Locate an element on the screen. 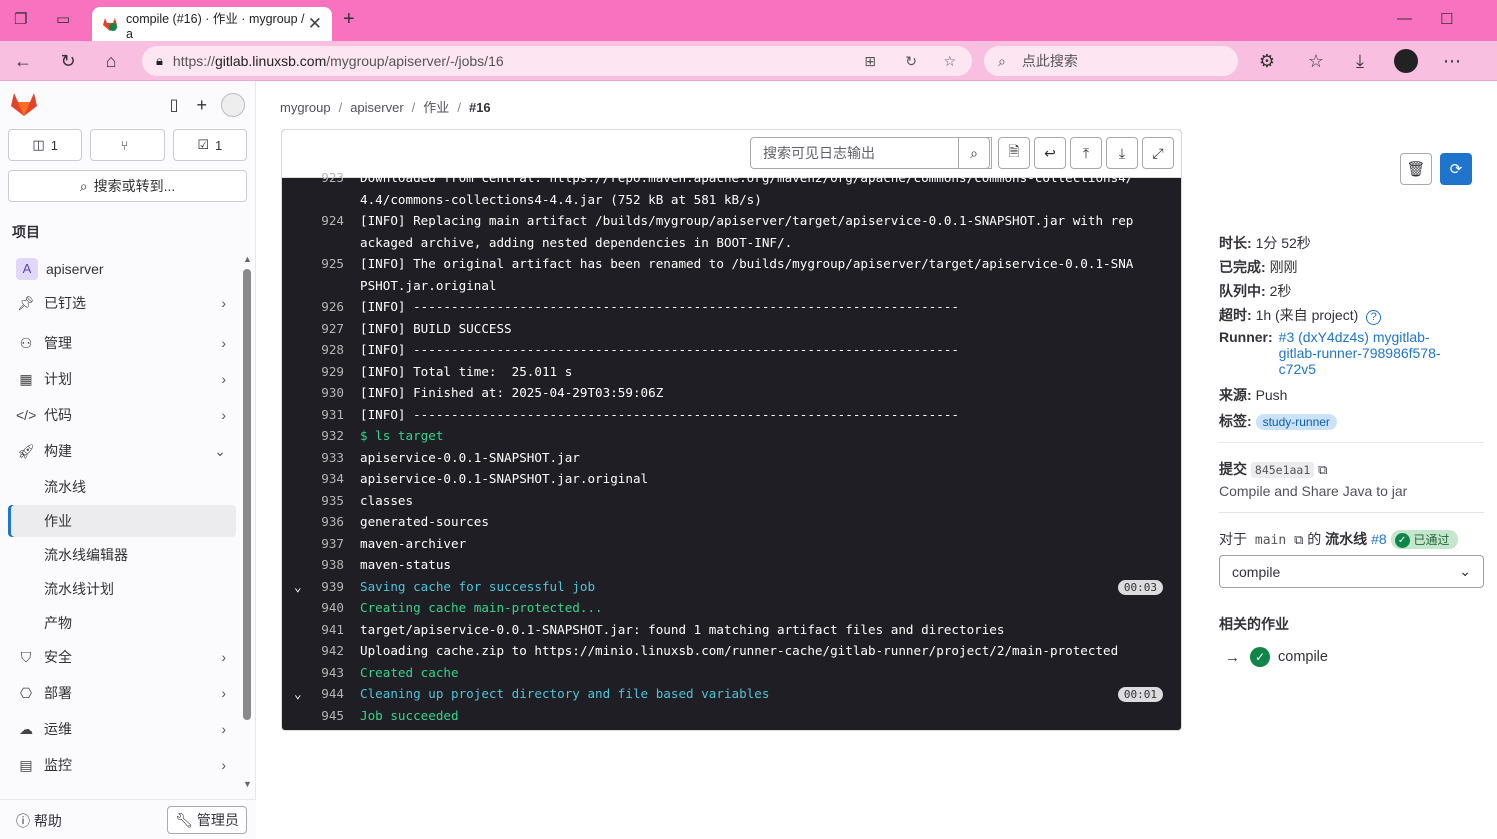  refresh-icon: ↻ is located at coordinates (68, 61).